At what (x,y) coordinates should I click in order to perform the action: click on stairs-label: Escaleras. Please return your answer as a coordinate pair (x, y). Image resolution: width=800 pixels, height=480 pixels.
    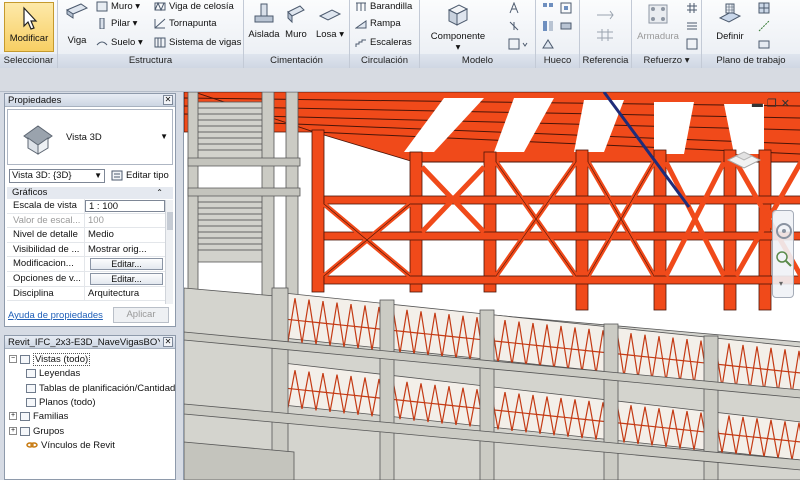
    Looking at the image, I should click on (391, 42).